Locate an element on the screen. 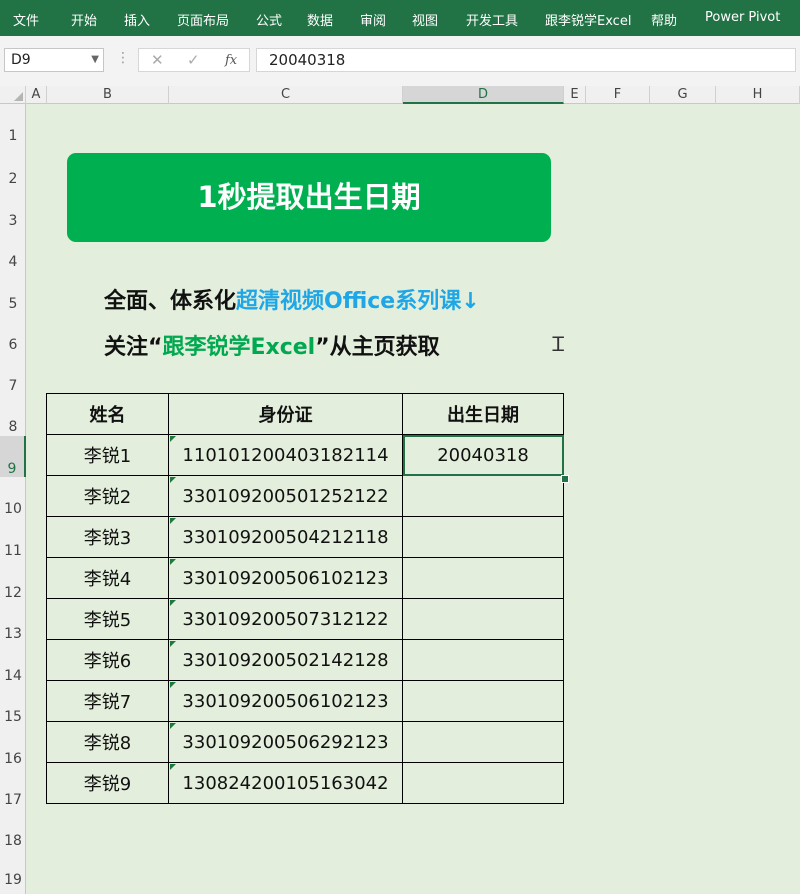  row-header: 3 is located at coordinates (13, 221).